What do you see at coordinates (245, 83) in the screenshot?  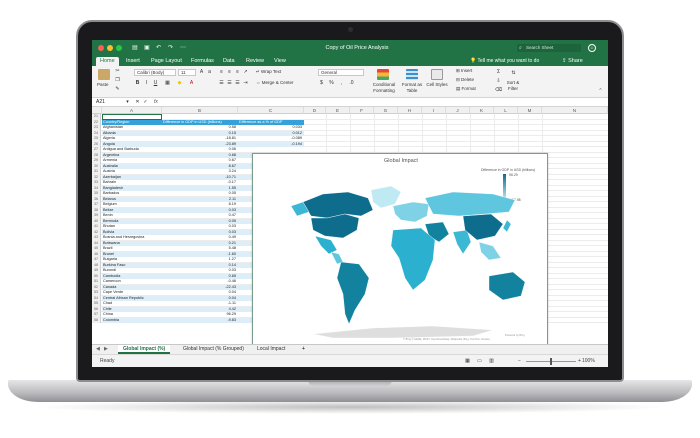 I see `indent-icon: ⇥` at bounding box center [245, 83].